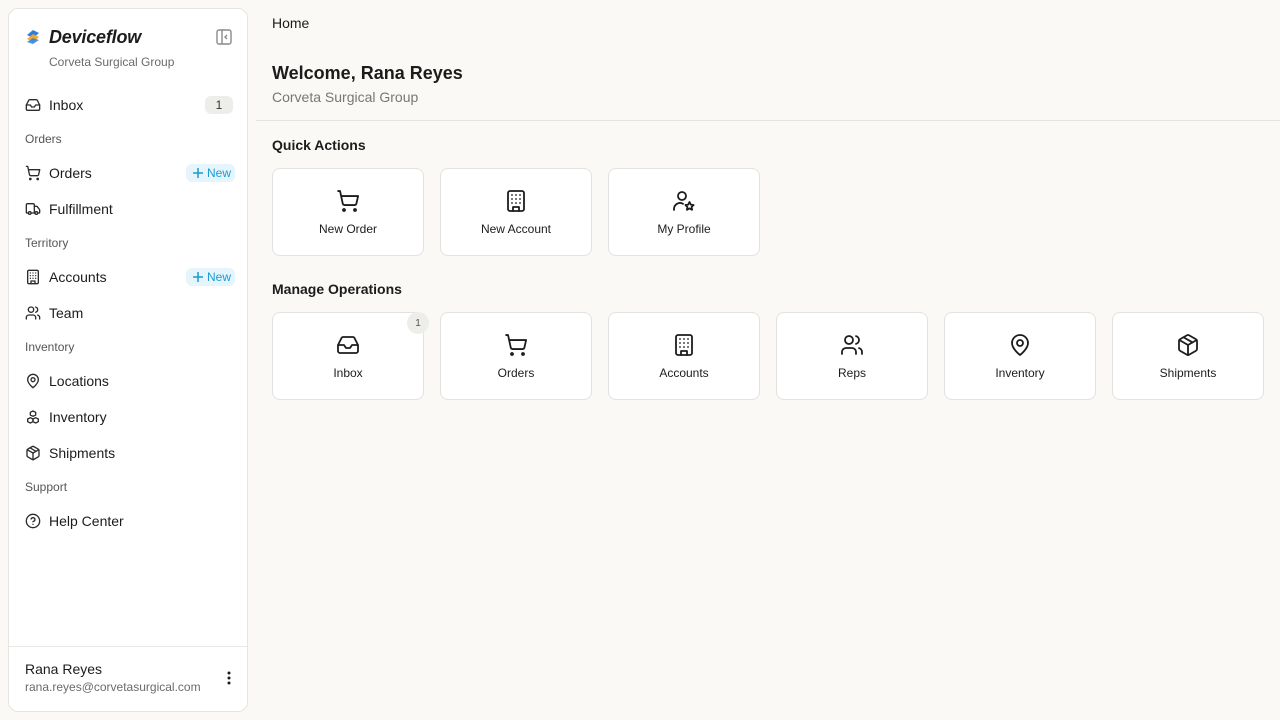 The height and width of the screenshot is (720, 1280). I want to click on sidebar-item-label: Help Center, so click(86, 521).